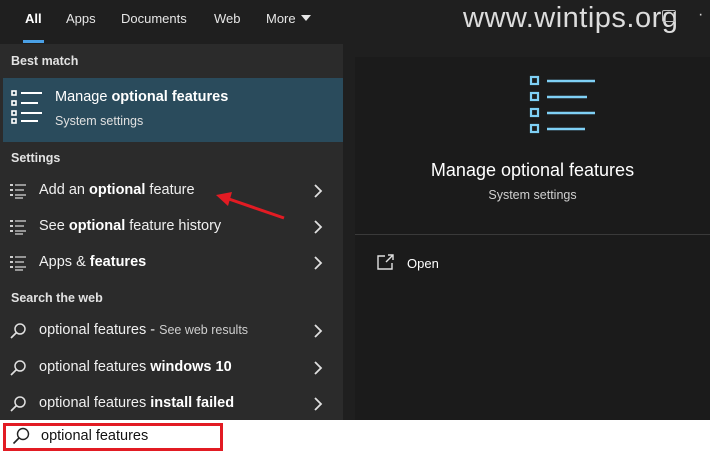 The height and width of the screenshot is (454, 710). Describe the element at coordinates (33, 18) in the screenshot. I see `tab-all-label: All` at that location.